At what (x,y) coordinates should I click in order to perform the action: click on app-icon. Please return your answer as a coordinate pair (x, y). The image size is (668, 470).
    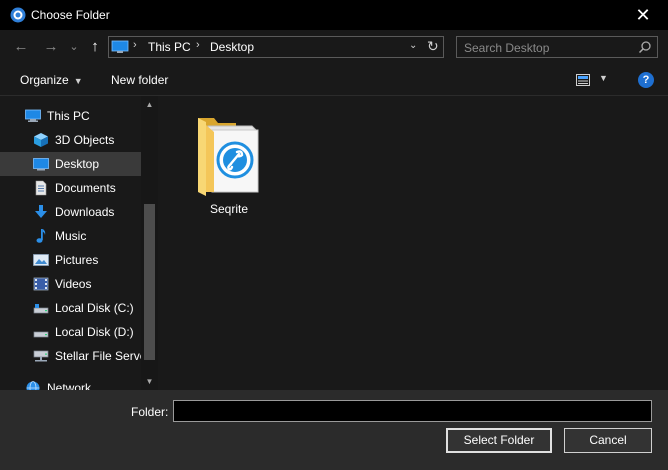
    Looking at the image, I should click on (18, 15).